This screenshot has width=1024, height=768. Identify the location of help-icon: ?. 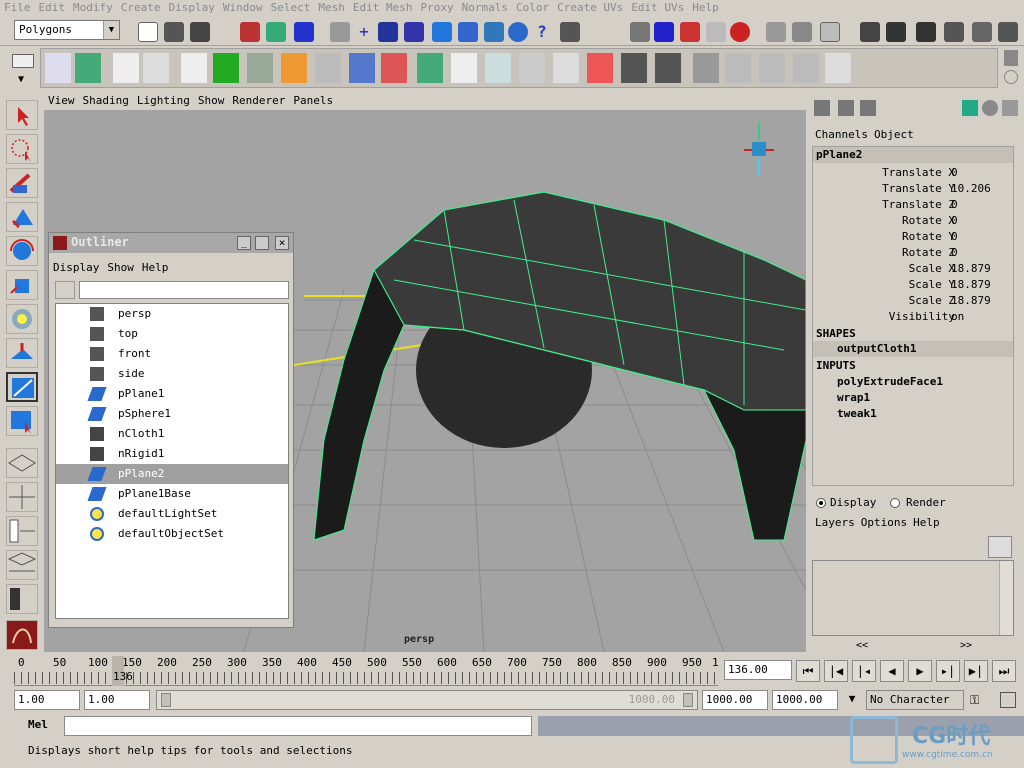
(542, 32).